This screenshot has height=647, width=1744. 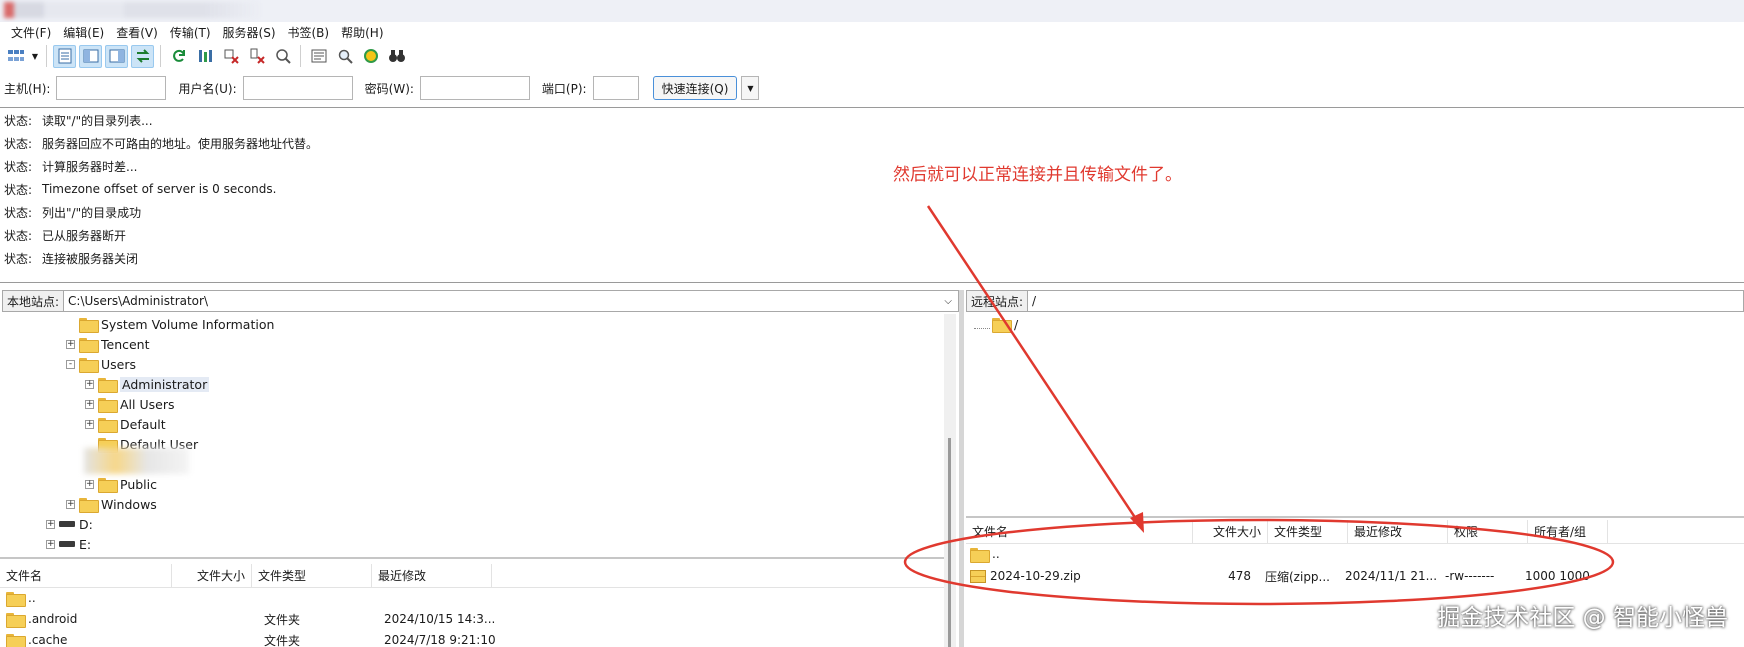 I want to click on panel-splitter, so click(x=961, y=468).